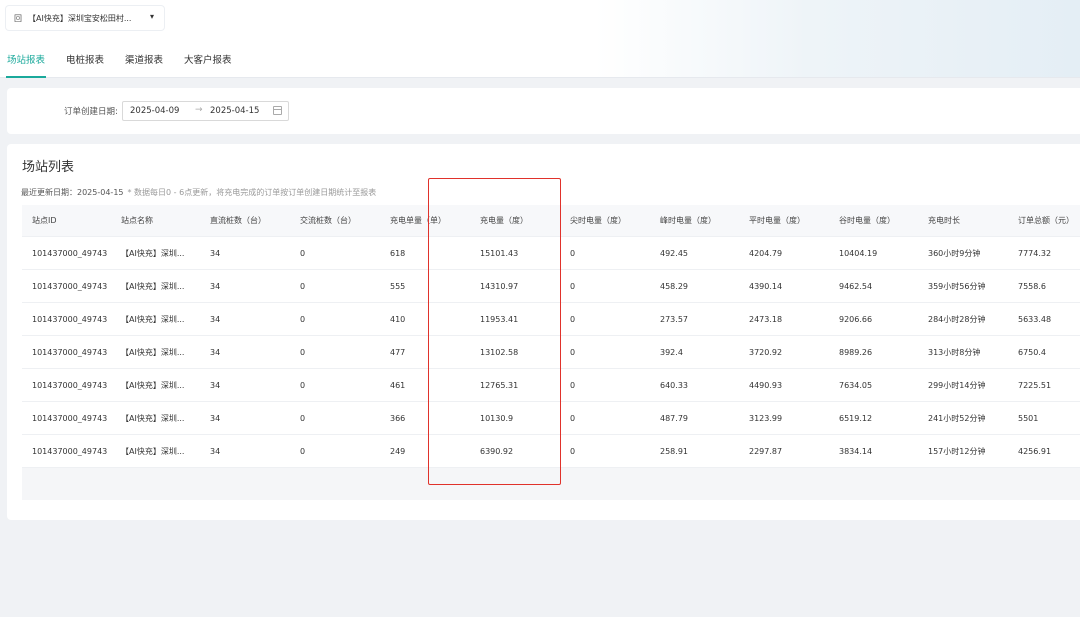 This screenshot has height=617, width=1080. What do you see at coordinates (425, 220) in the screenshot?
I see `column-header: 充电单量（单）` at bounding box center [425, 220].